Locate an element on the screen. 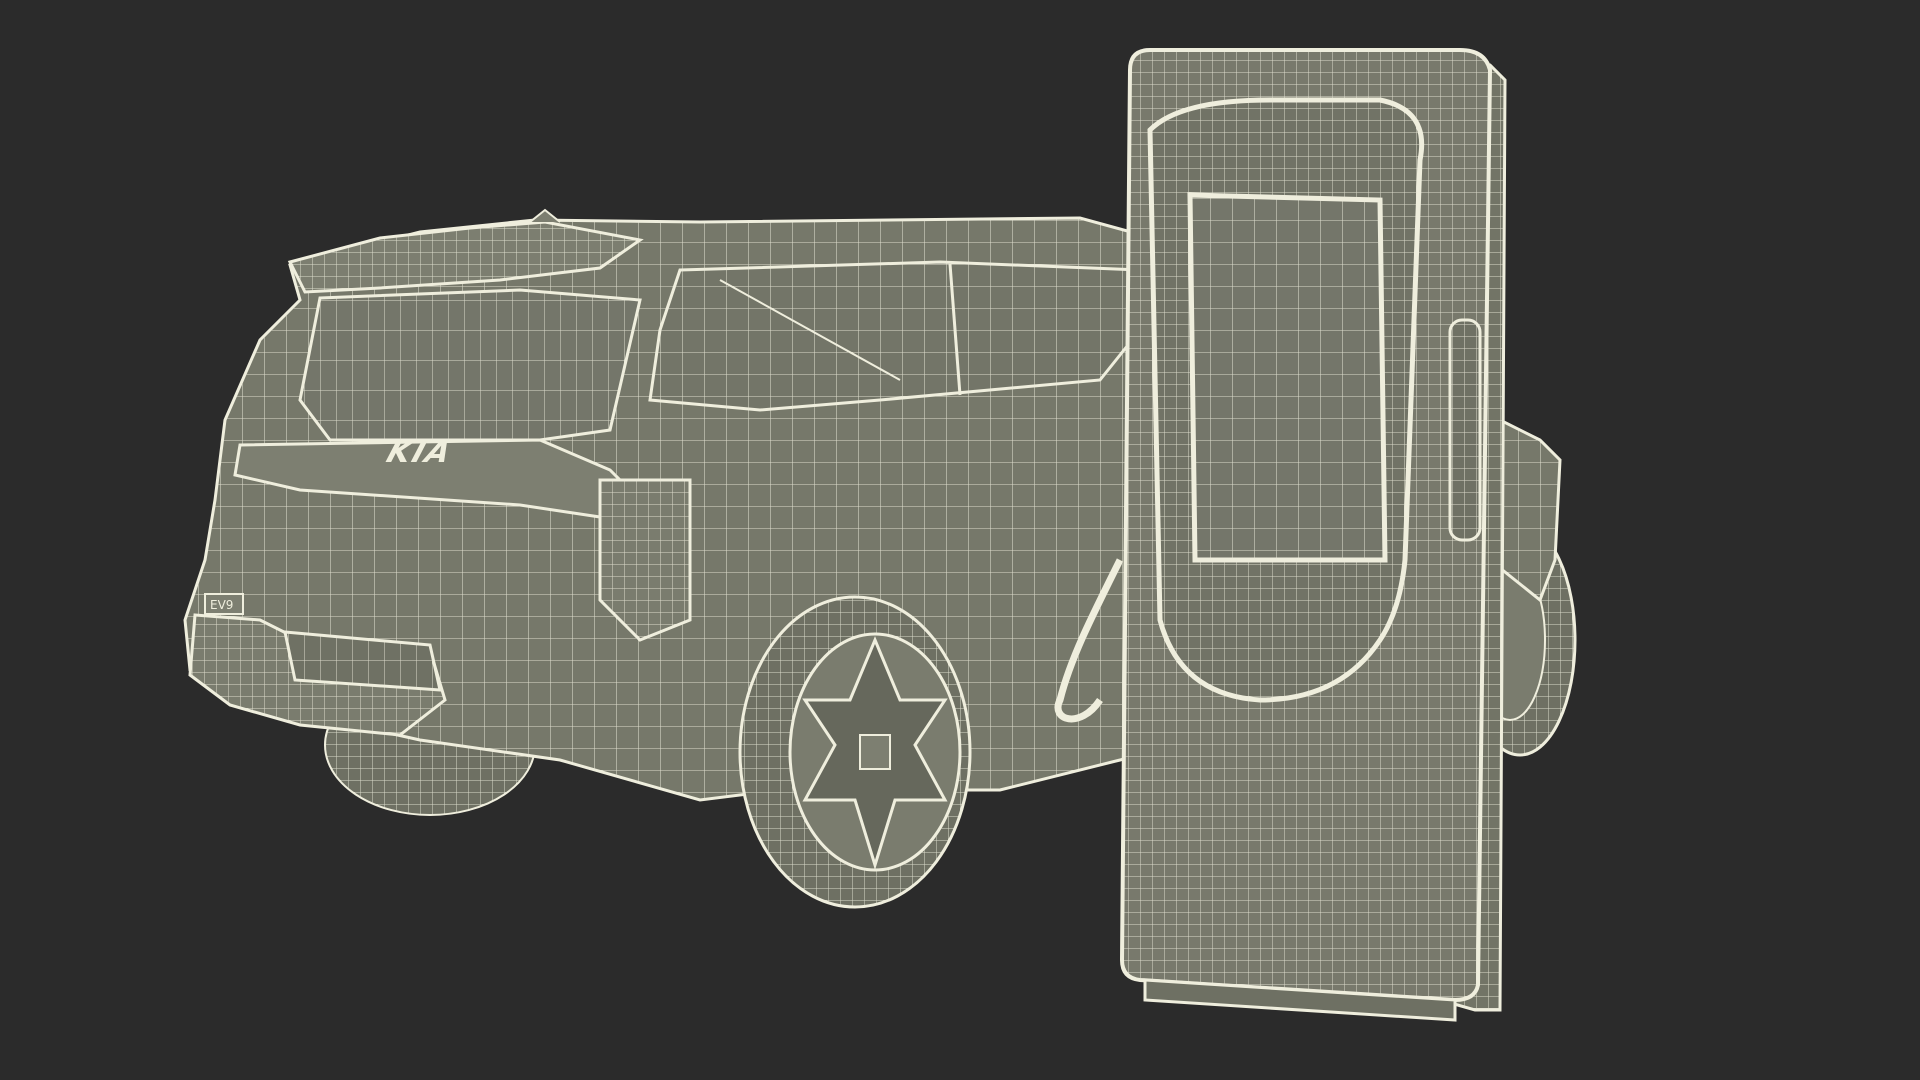  svg-text: KIA is located at coordinates (419, 452).